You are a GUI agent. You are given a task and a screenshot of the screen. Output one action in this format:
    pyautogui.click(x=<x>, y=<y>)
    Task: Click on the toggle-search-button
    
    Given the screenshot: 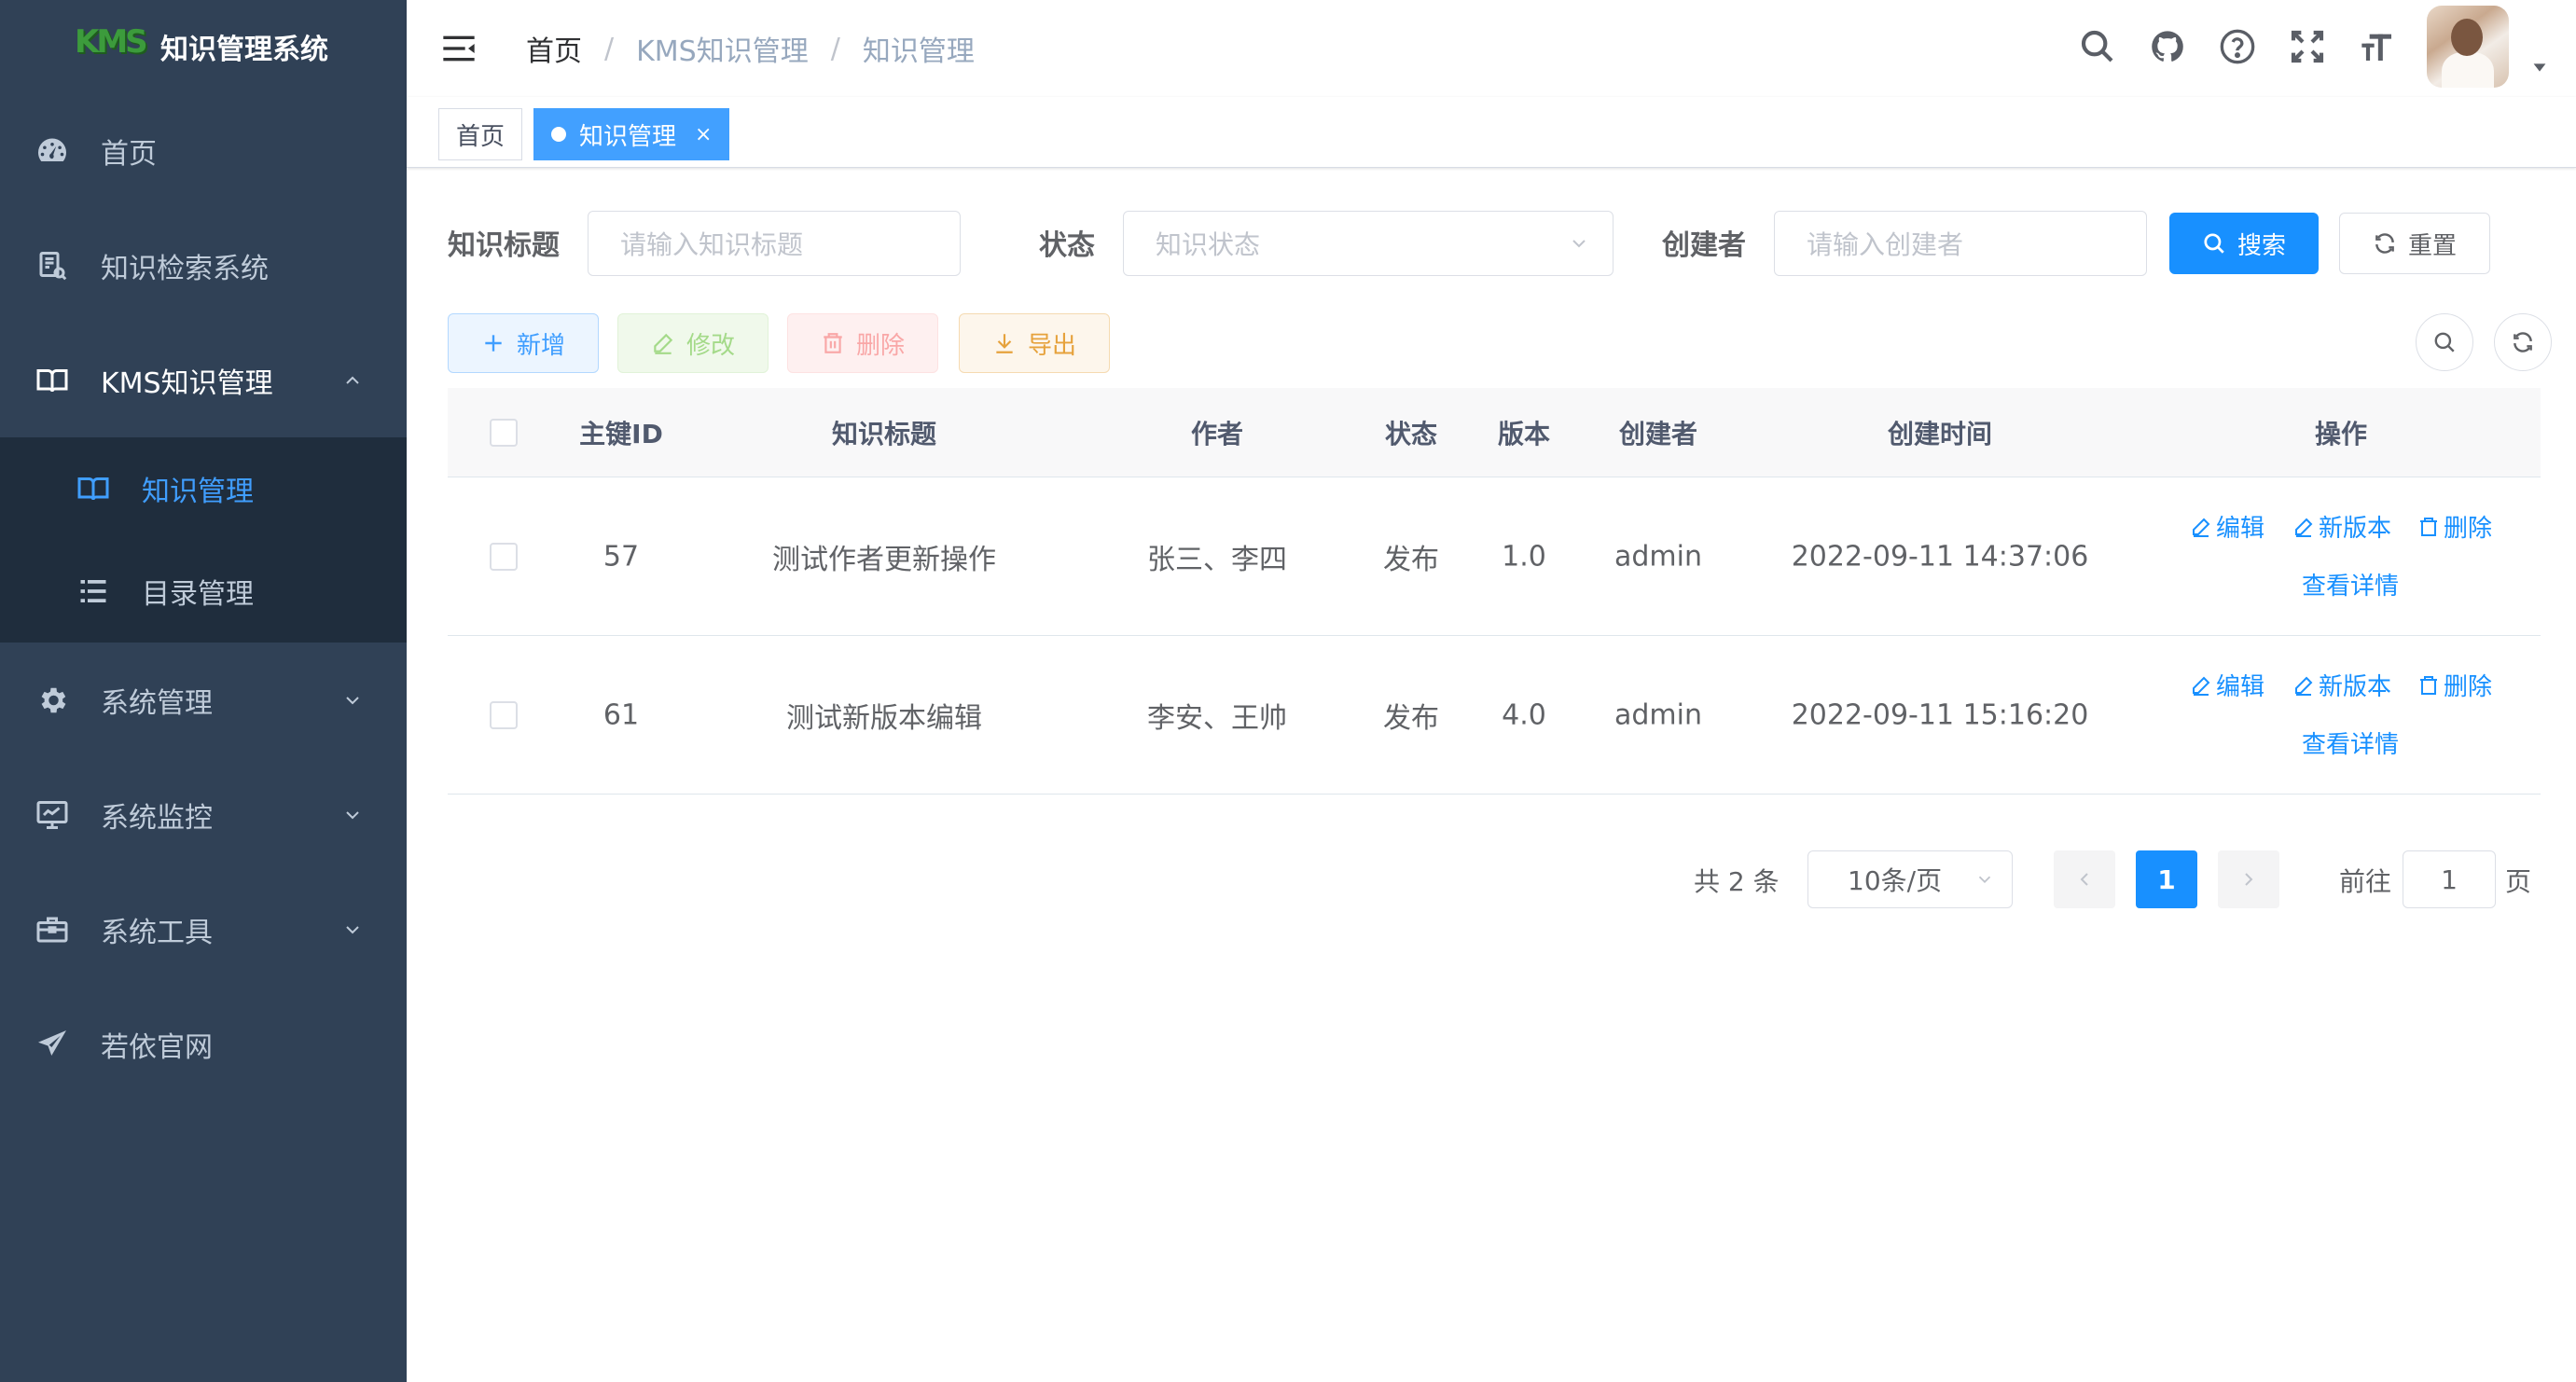 What is the action you would take?
    pyautogui.click(x=2444, y=342)
    